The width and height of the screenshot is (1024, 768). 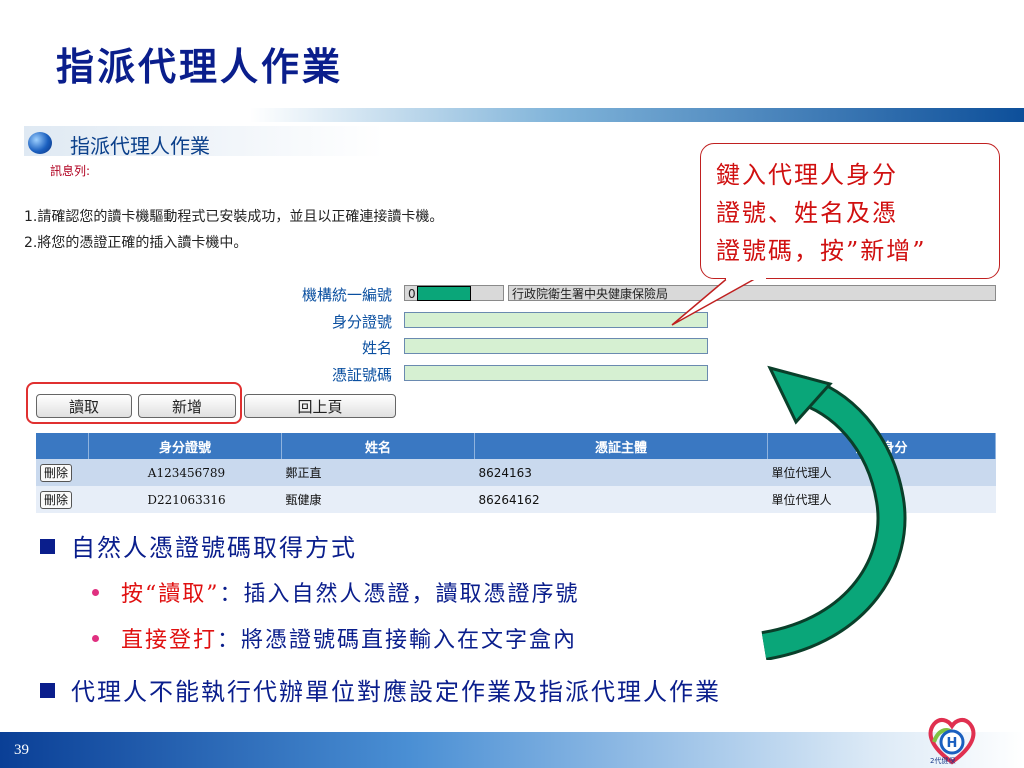 I want to click on page-number: 39, so click(x=21, y=750).